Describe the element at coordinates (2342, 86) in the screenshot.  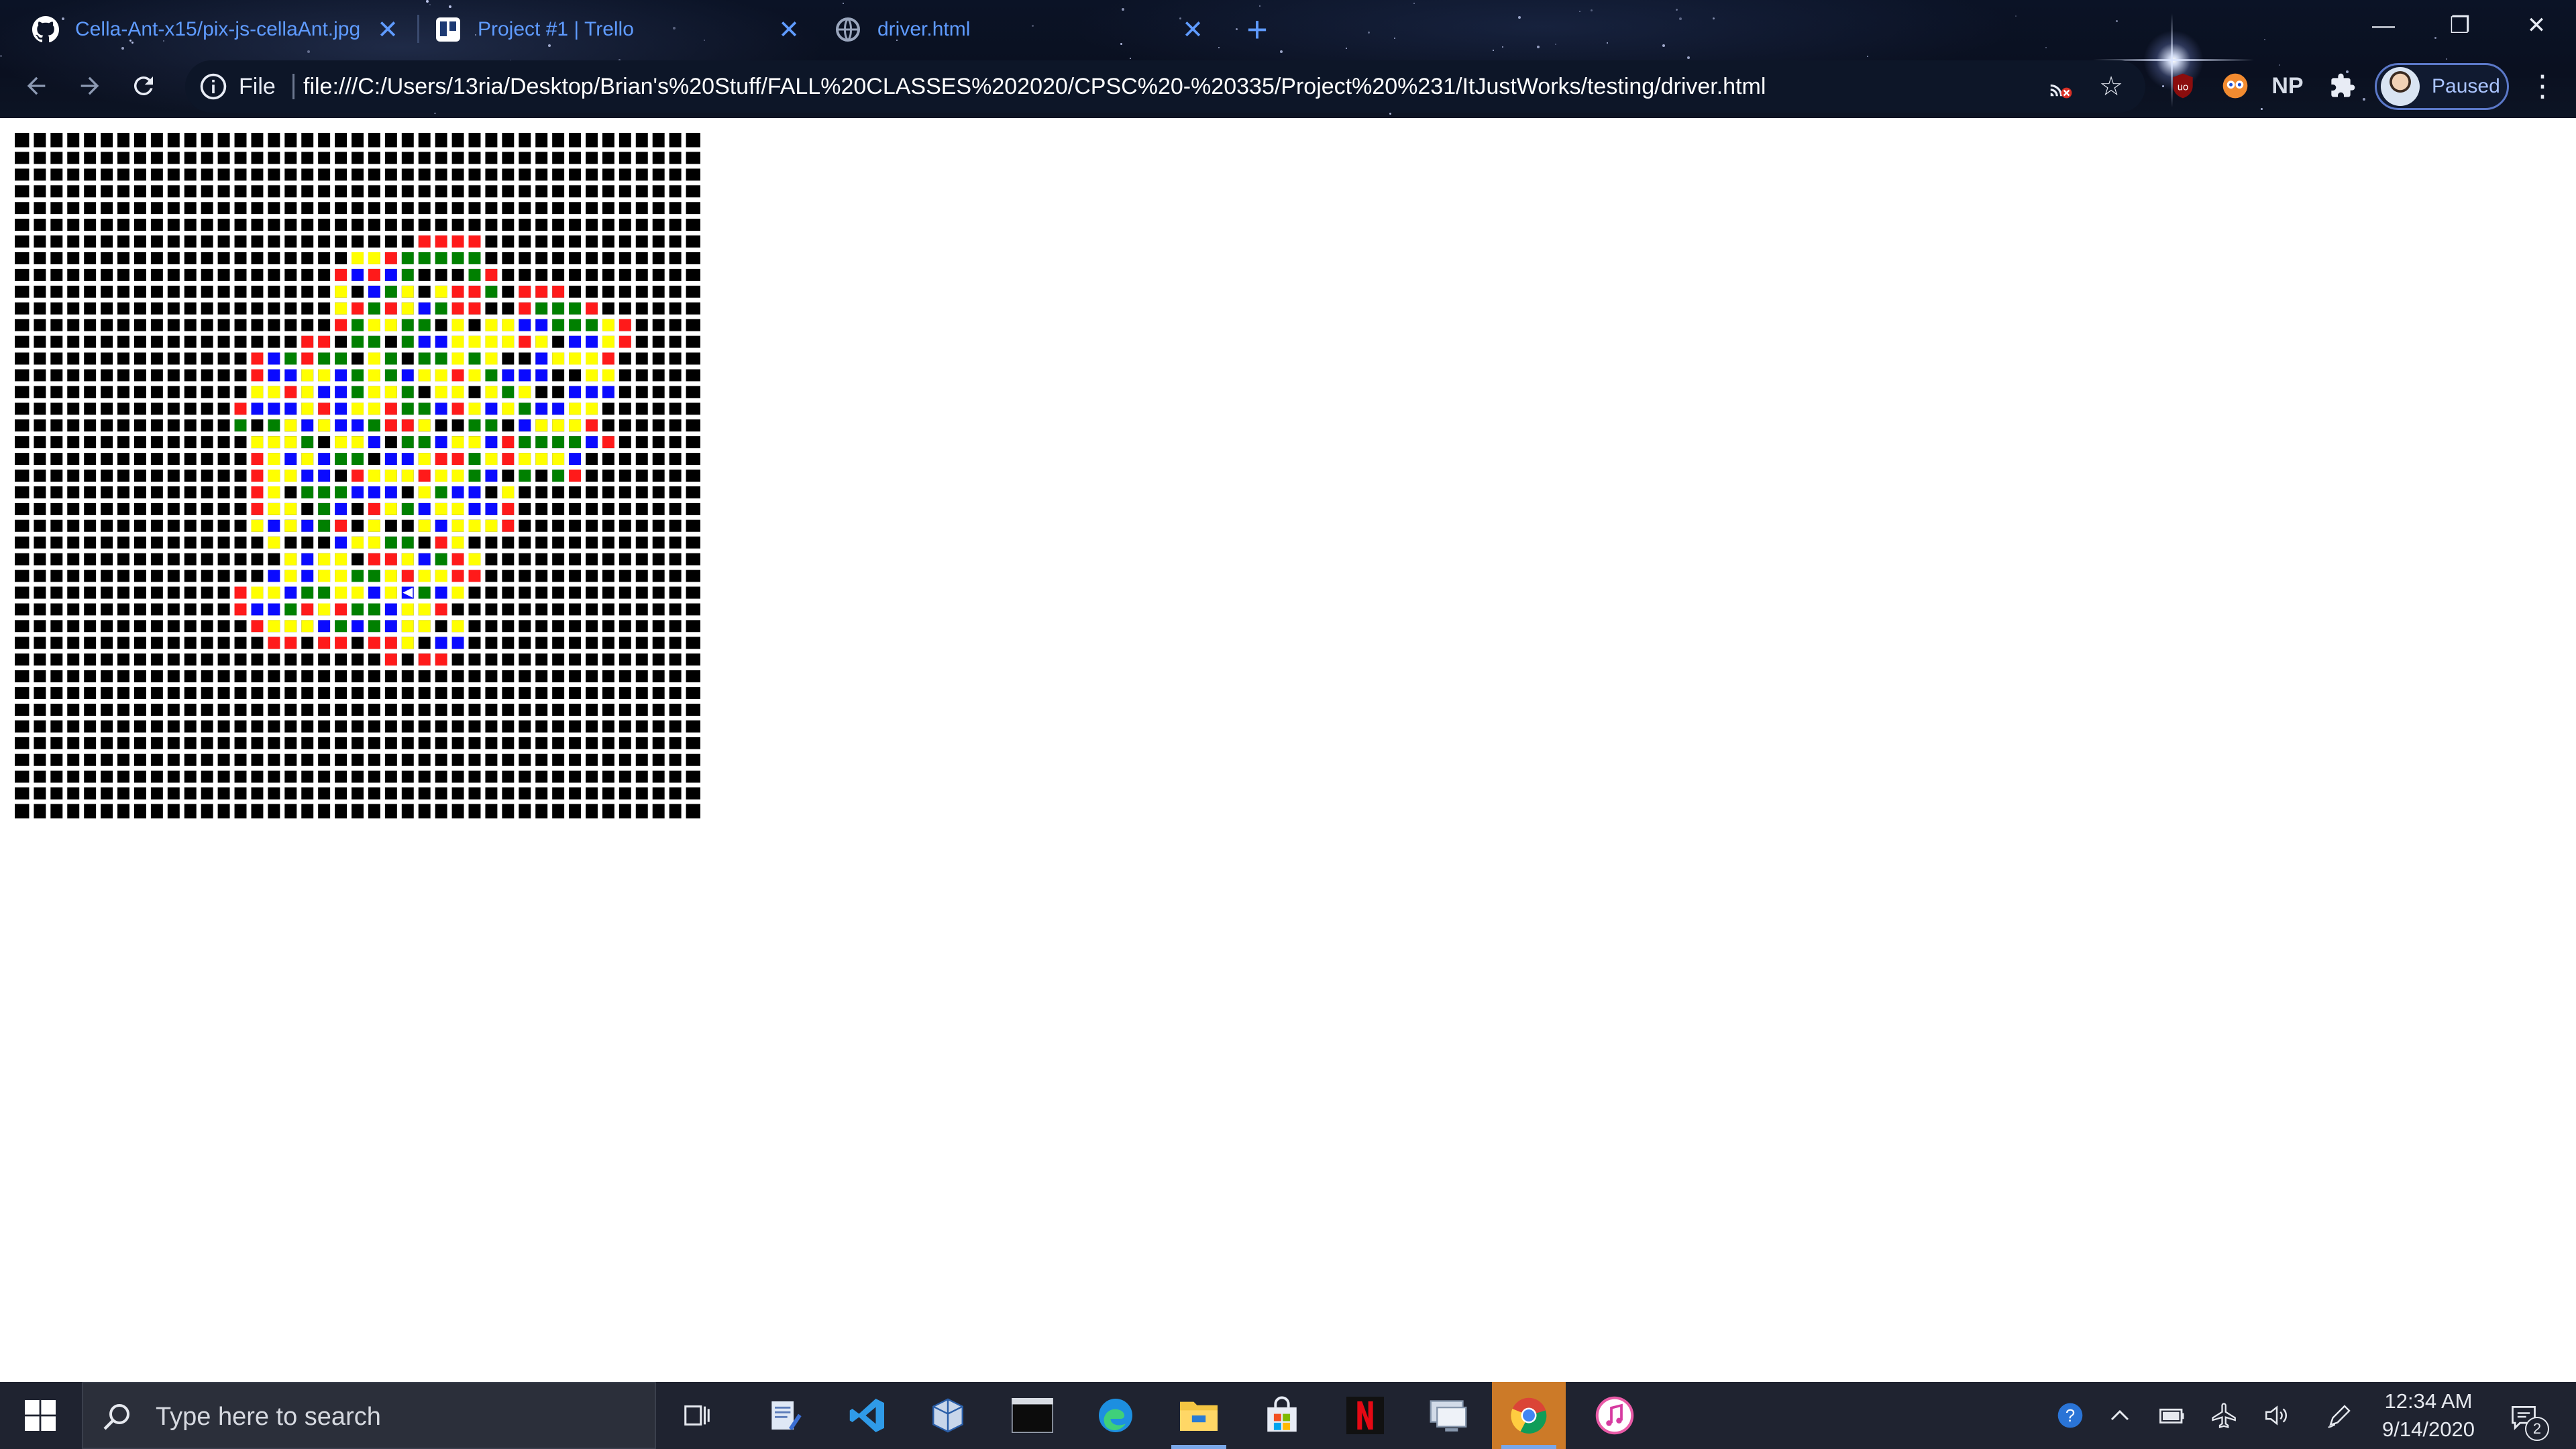
I see `puzzle-icon` at that location.